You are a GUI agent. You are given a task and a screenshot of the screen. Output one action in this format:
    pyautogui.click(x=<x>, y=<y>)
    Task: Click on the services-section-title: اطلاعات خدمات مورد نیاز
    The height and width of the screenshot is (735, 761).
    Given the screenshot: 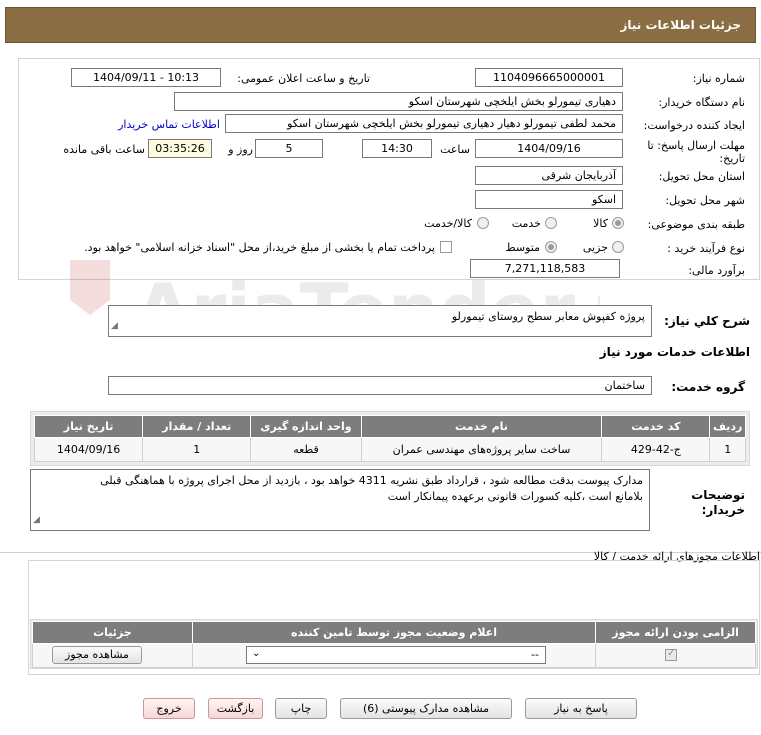 What is the action you would take?
    pyautogui.click(x=674, y=352)
    